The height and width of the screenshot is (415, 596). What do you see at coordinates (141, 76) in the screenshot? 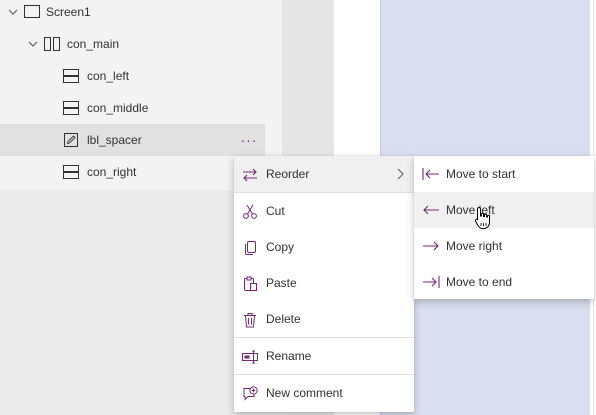
I see `tree-item-con-left: con_left` at bounding box center [141, 76].